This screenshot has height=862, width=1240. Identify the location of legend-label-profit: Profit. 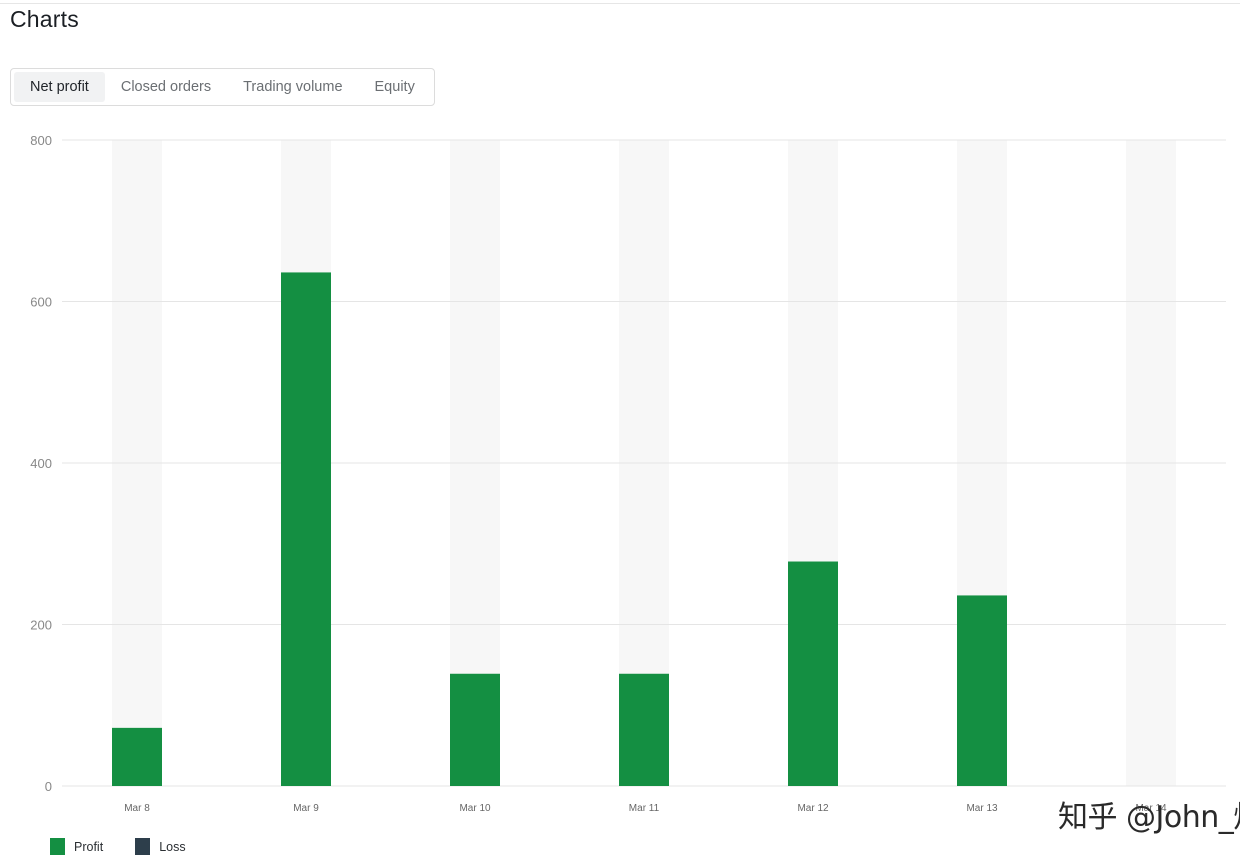
(89, 846).